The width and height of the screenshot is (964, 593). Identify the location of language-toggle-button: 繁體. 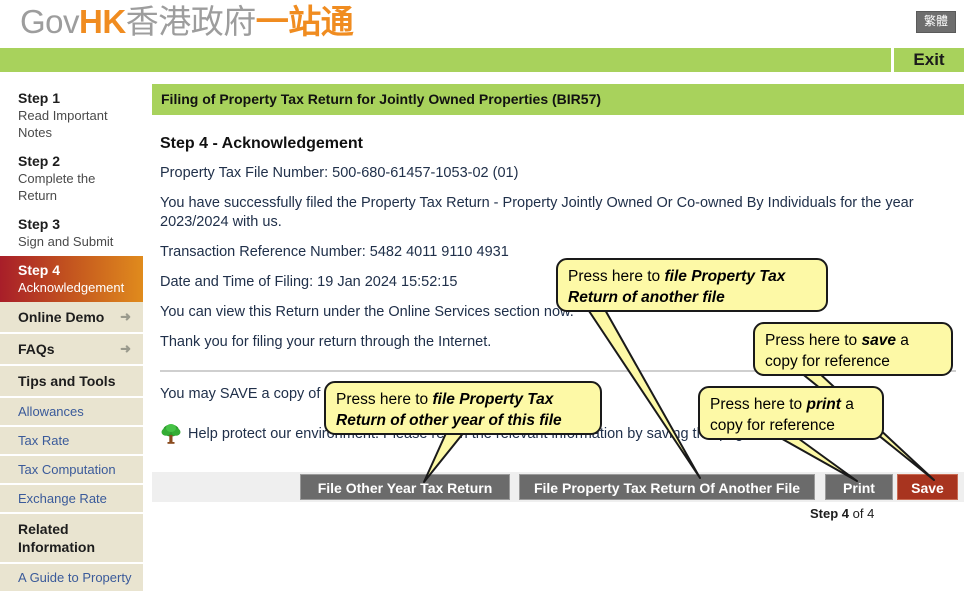
(935, 22).